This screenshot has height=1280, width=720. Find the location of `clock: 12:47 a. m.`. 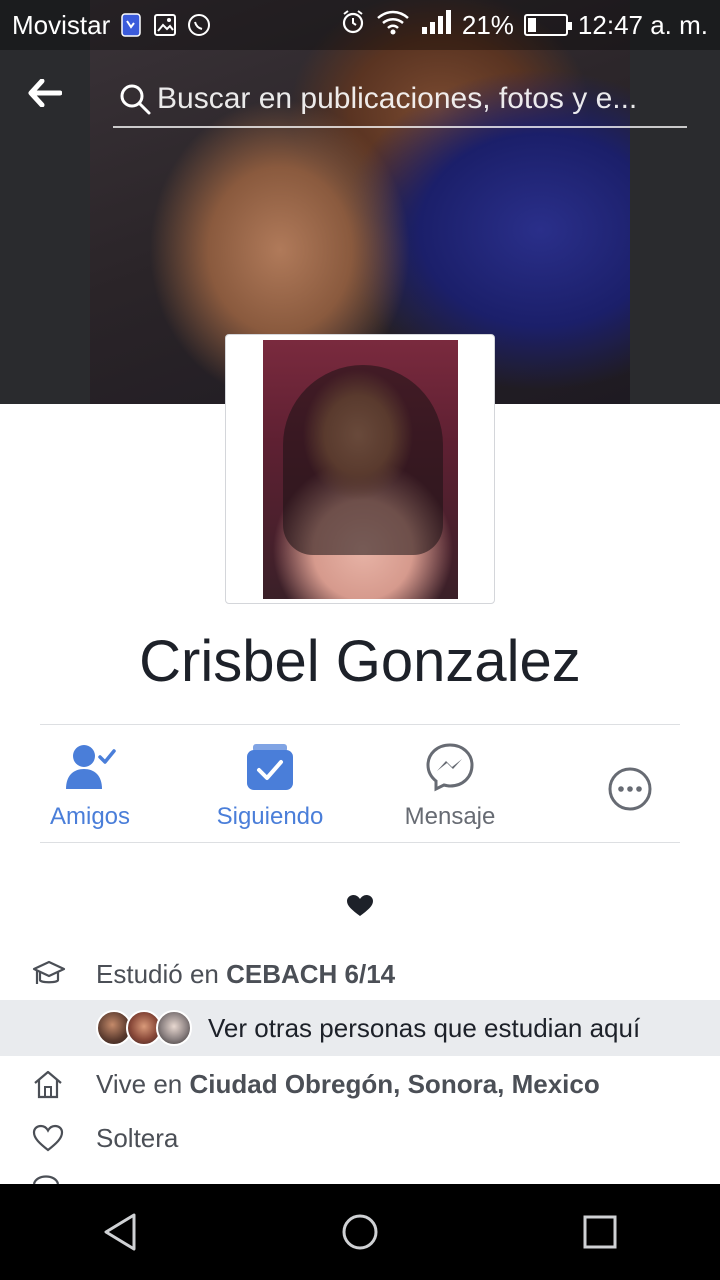

clock: 12:47 a. m. is located at coordinates (642, 24).